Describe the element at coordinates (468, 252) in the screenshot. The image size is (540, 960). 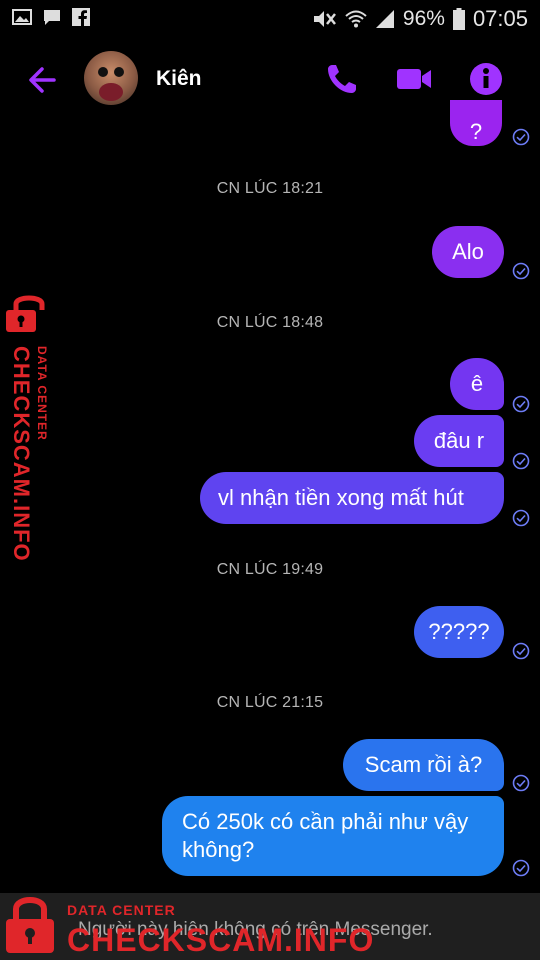
I see `message-bubble: Alo` at that location.